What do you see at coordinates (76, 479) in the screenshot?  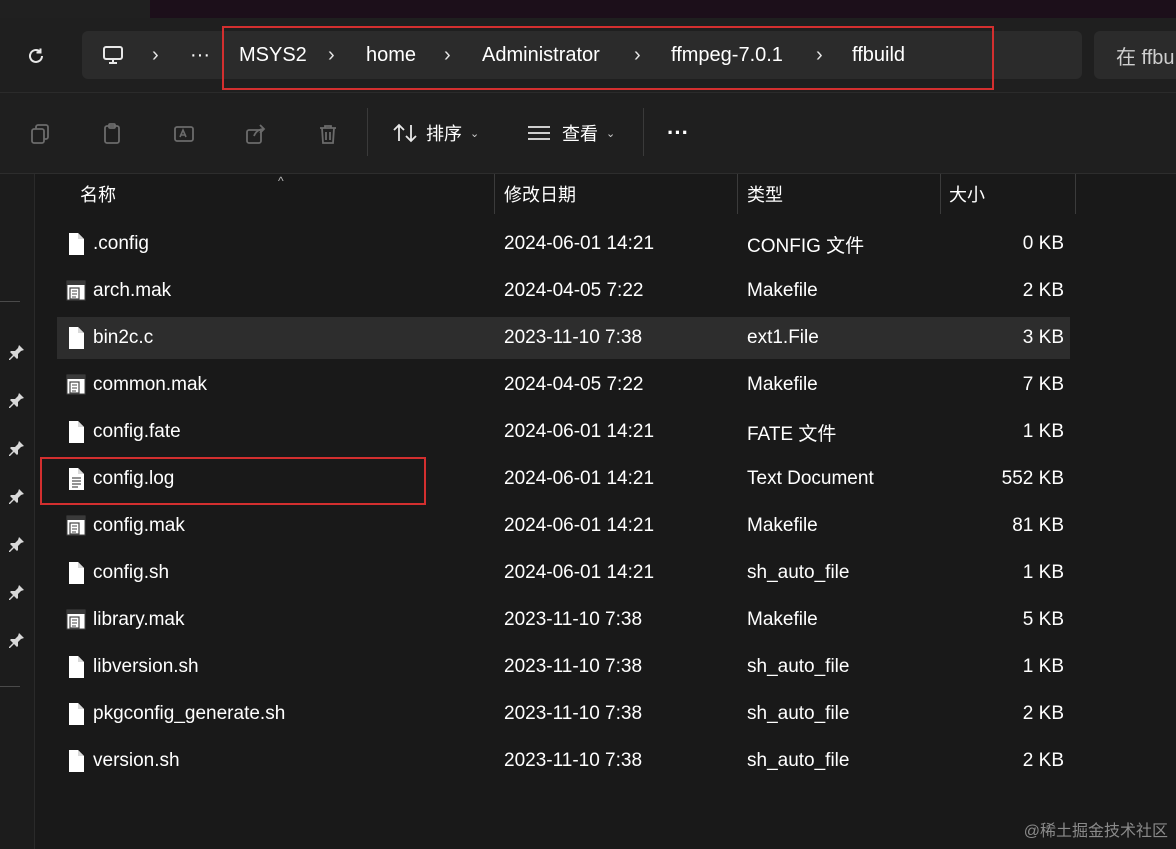 I see `text-document-icon` at bounding box center [76, 479].